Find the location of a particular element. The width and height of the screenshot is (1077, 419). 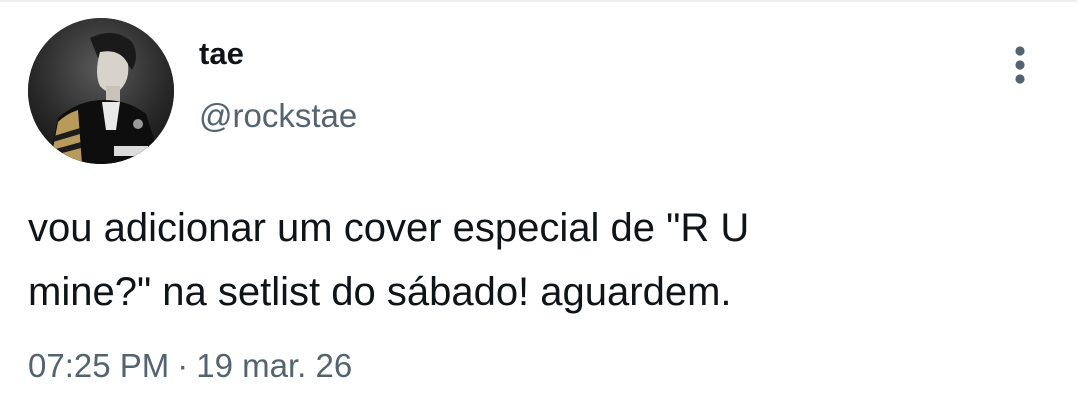

tweet-time: 07:25 PM is located at coordinates (98, 366).